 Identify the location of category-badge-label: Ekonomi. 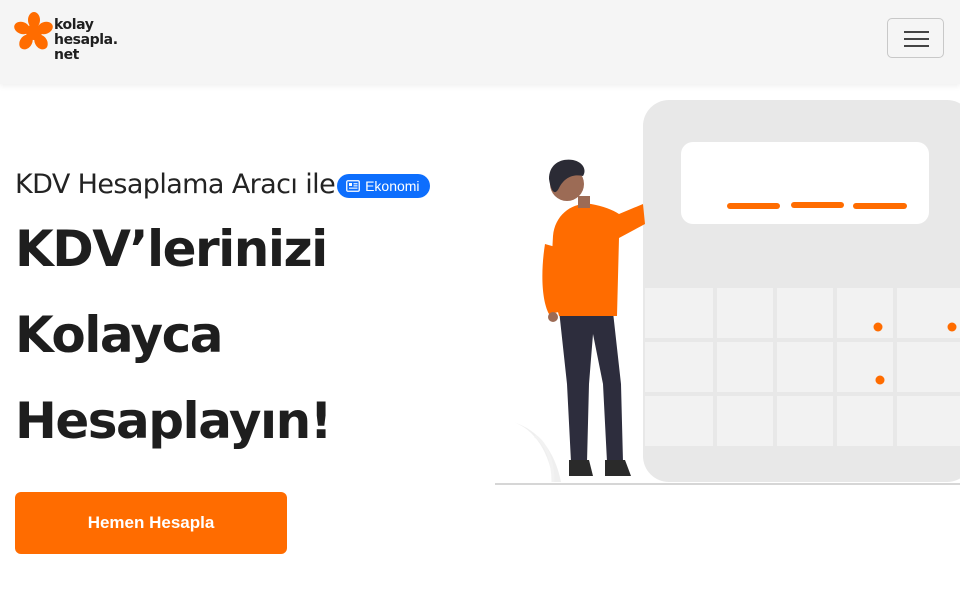
(392, 186).